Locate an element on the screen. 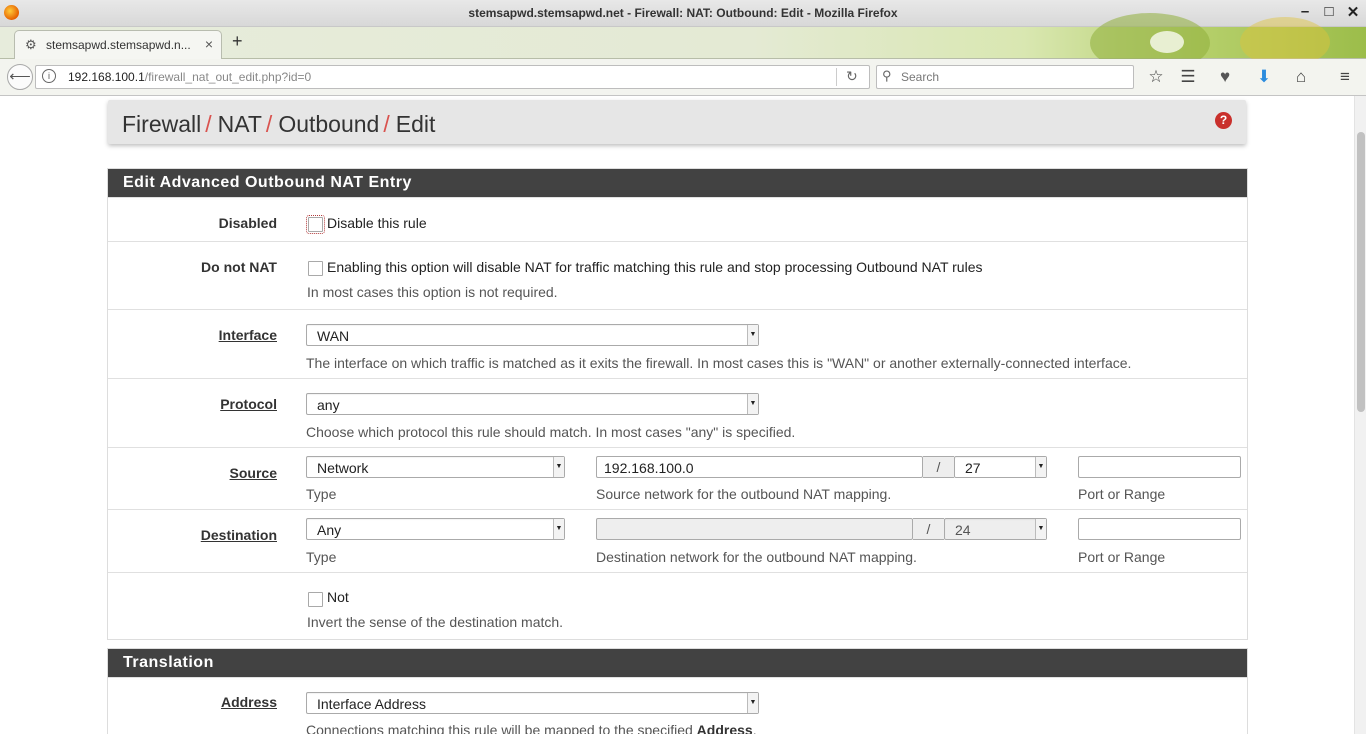  new-tab-button: + is located at coordinates (237, 41).